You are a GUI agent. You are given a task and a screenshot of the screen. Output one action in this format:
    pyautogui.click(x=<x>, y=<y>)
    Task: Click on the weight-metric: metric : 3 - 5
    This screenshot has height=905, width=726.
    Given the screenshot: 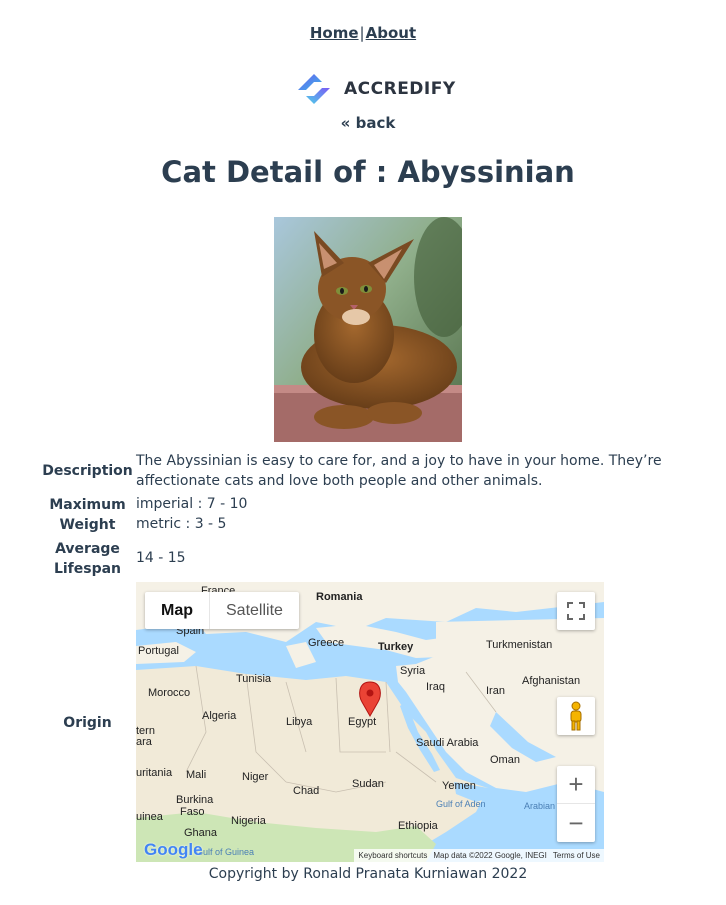 What is the action you would take?
    pyautogui.click(x=181, y=524)
    